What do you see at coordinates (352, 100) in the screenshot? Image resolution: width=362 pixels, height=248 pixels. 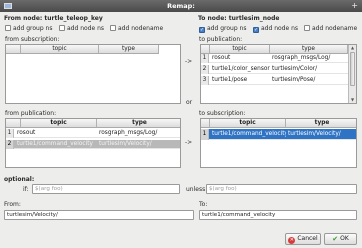 I see `scroll-down-icon: ▼` at bounding box center [352, 100].